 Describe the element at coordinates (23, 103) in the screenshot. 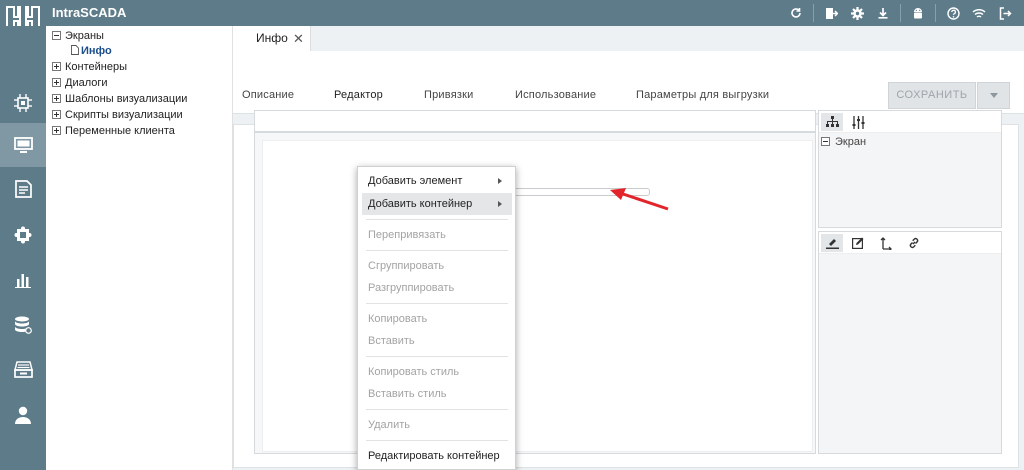

I see `cpu-chip-icon` at that location.